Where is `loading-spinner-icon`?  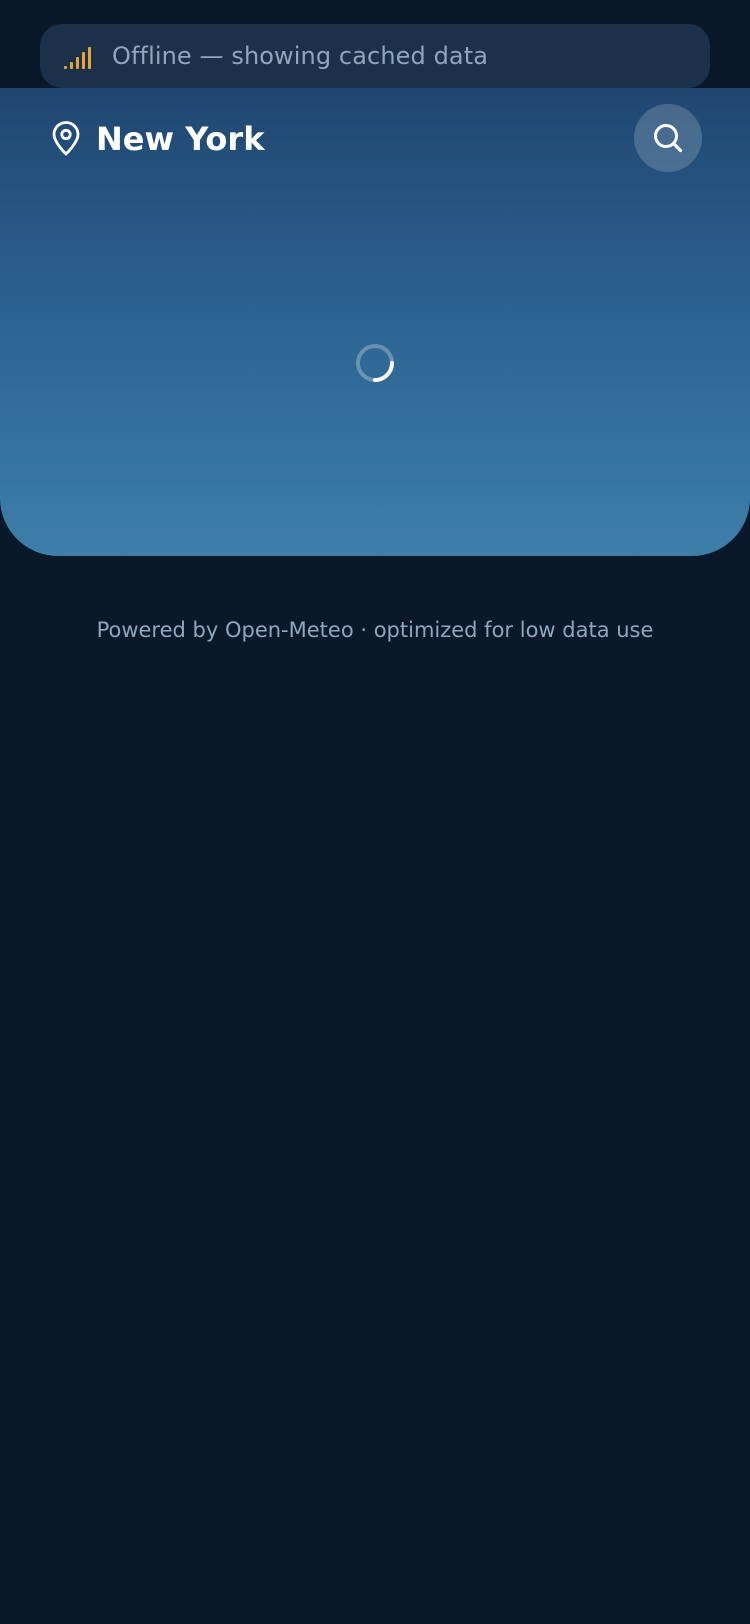
loading-spinner-icon is located at coordinates (375, 363).